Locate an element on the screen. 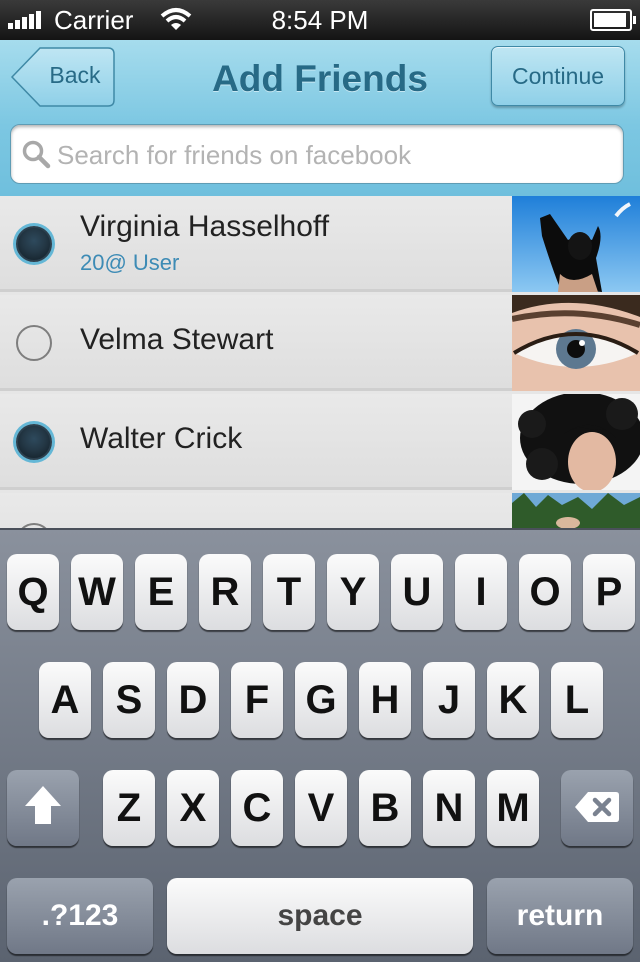 The image size is (640, 962). clock: 8:54 PM is located at coordinates (320, 20).